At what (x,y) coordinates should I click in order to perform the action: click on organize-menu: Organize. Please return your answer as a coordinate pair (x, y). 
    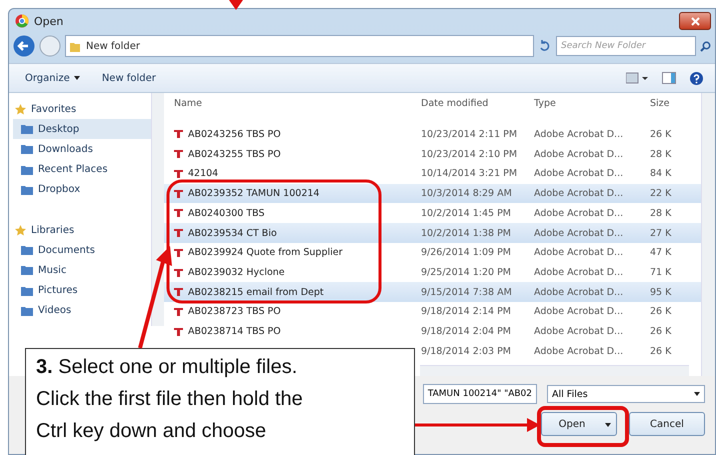
    Looking at the image, I should click on (52, 78).